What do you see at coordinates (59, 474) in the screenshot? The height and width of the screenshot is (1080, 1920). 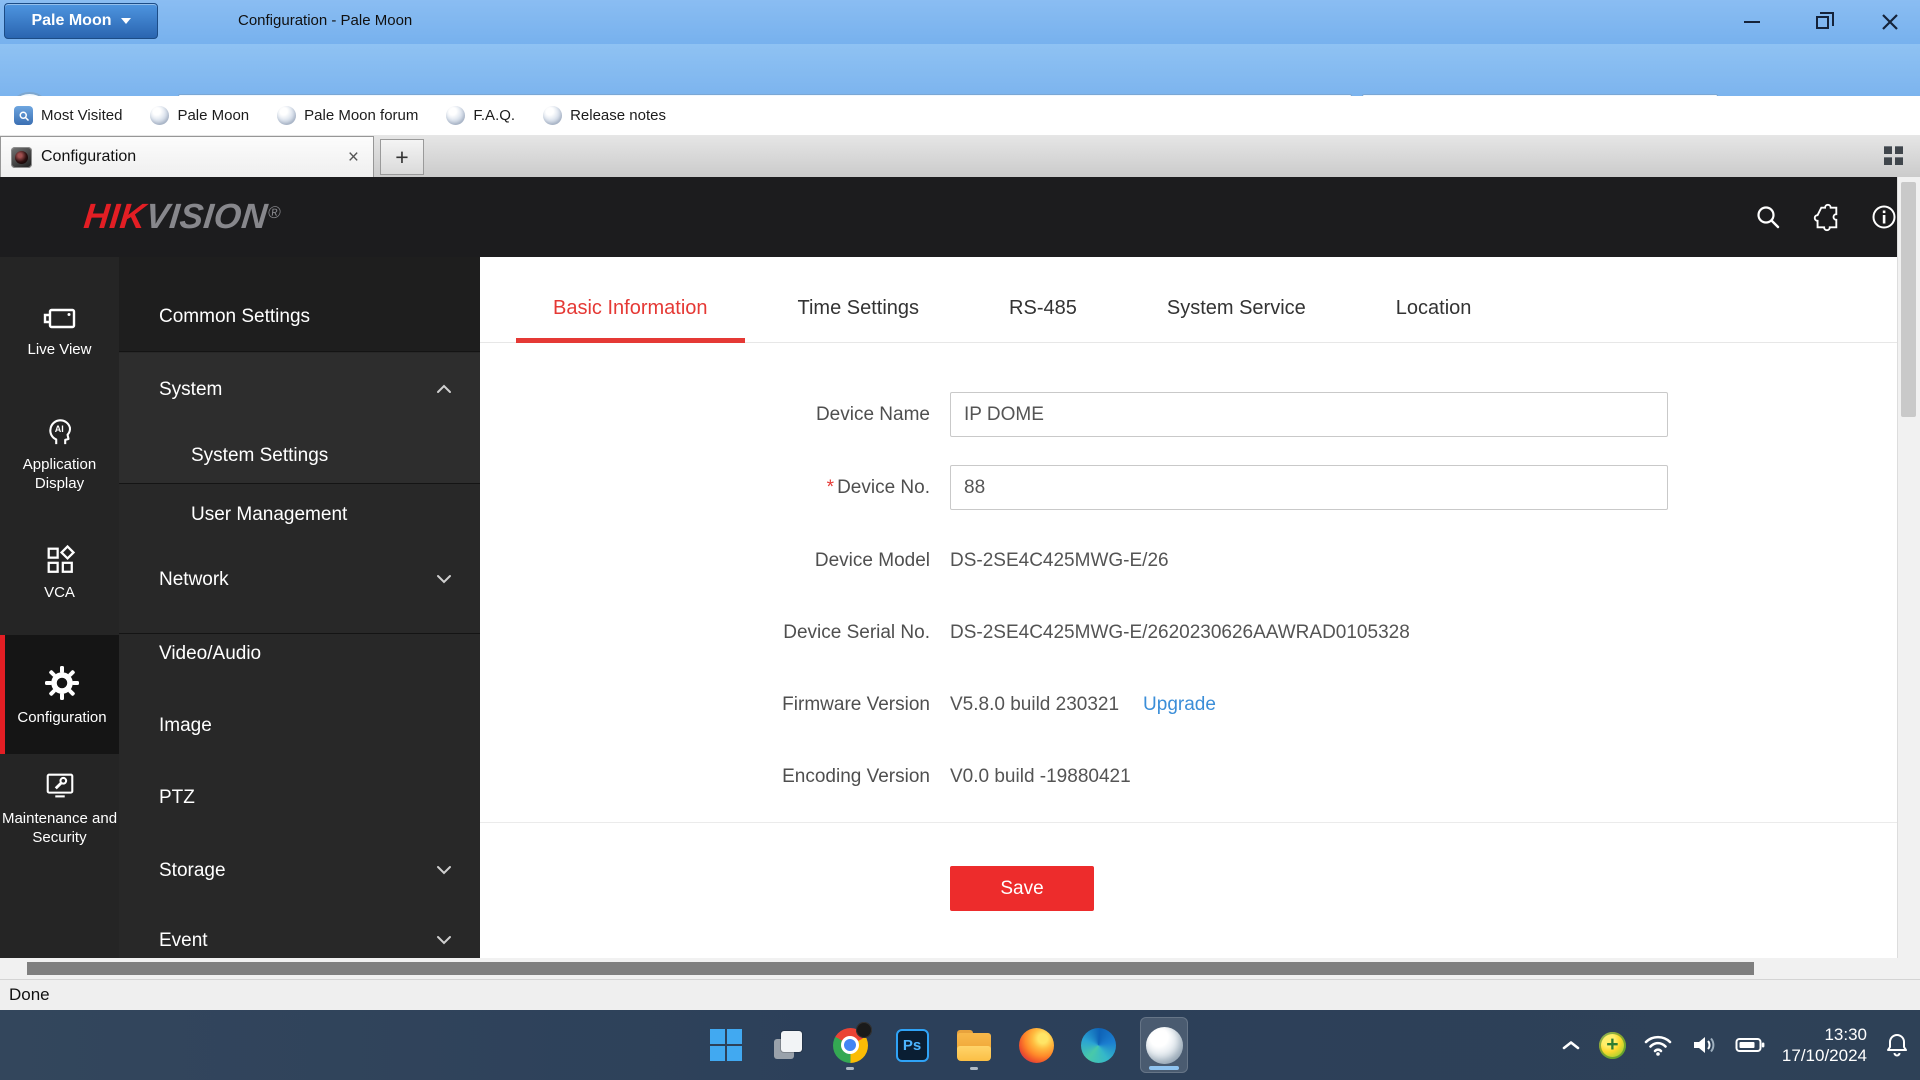 I see `nav-label: Application Display` at bounding box center [59, 474].